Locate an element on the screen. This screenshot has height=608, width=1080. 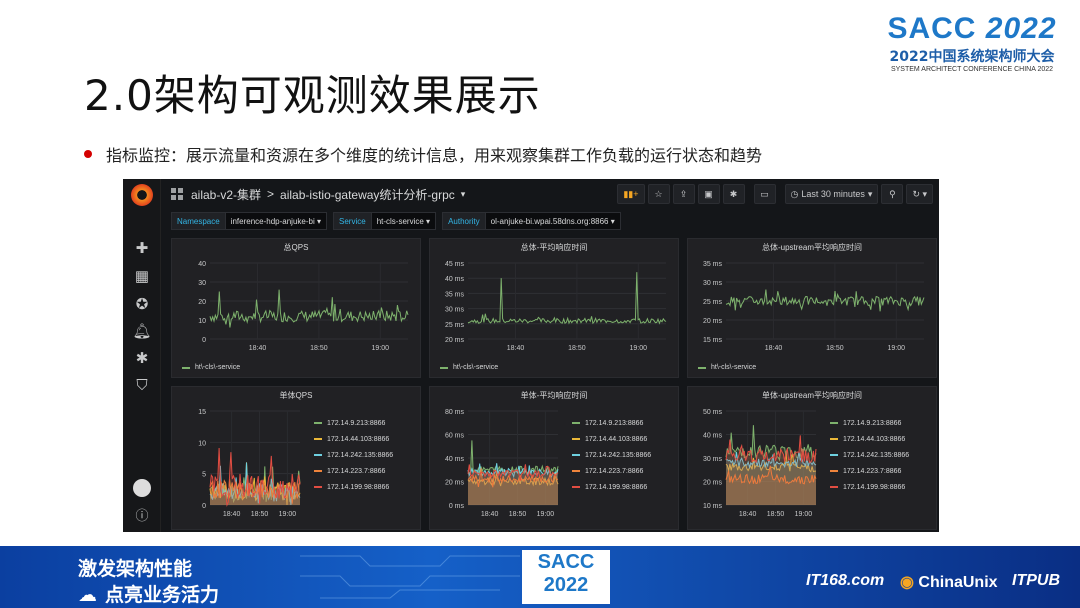
side-menu: ✚ ▦ ✪ 🔔︎ ✱ ⛉ ⓘ is located at coordinates (142, 355).